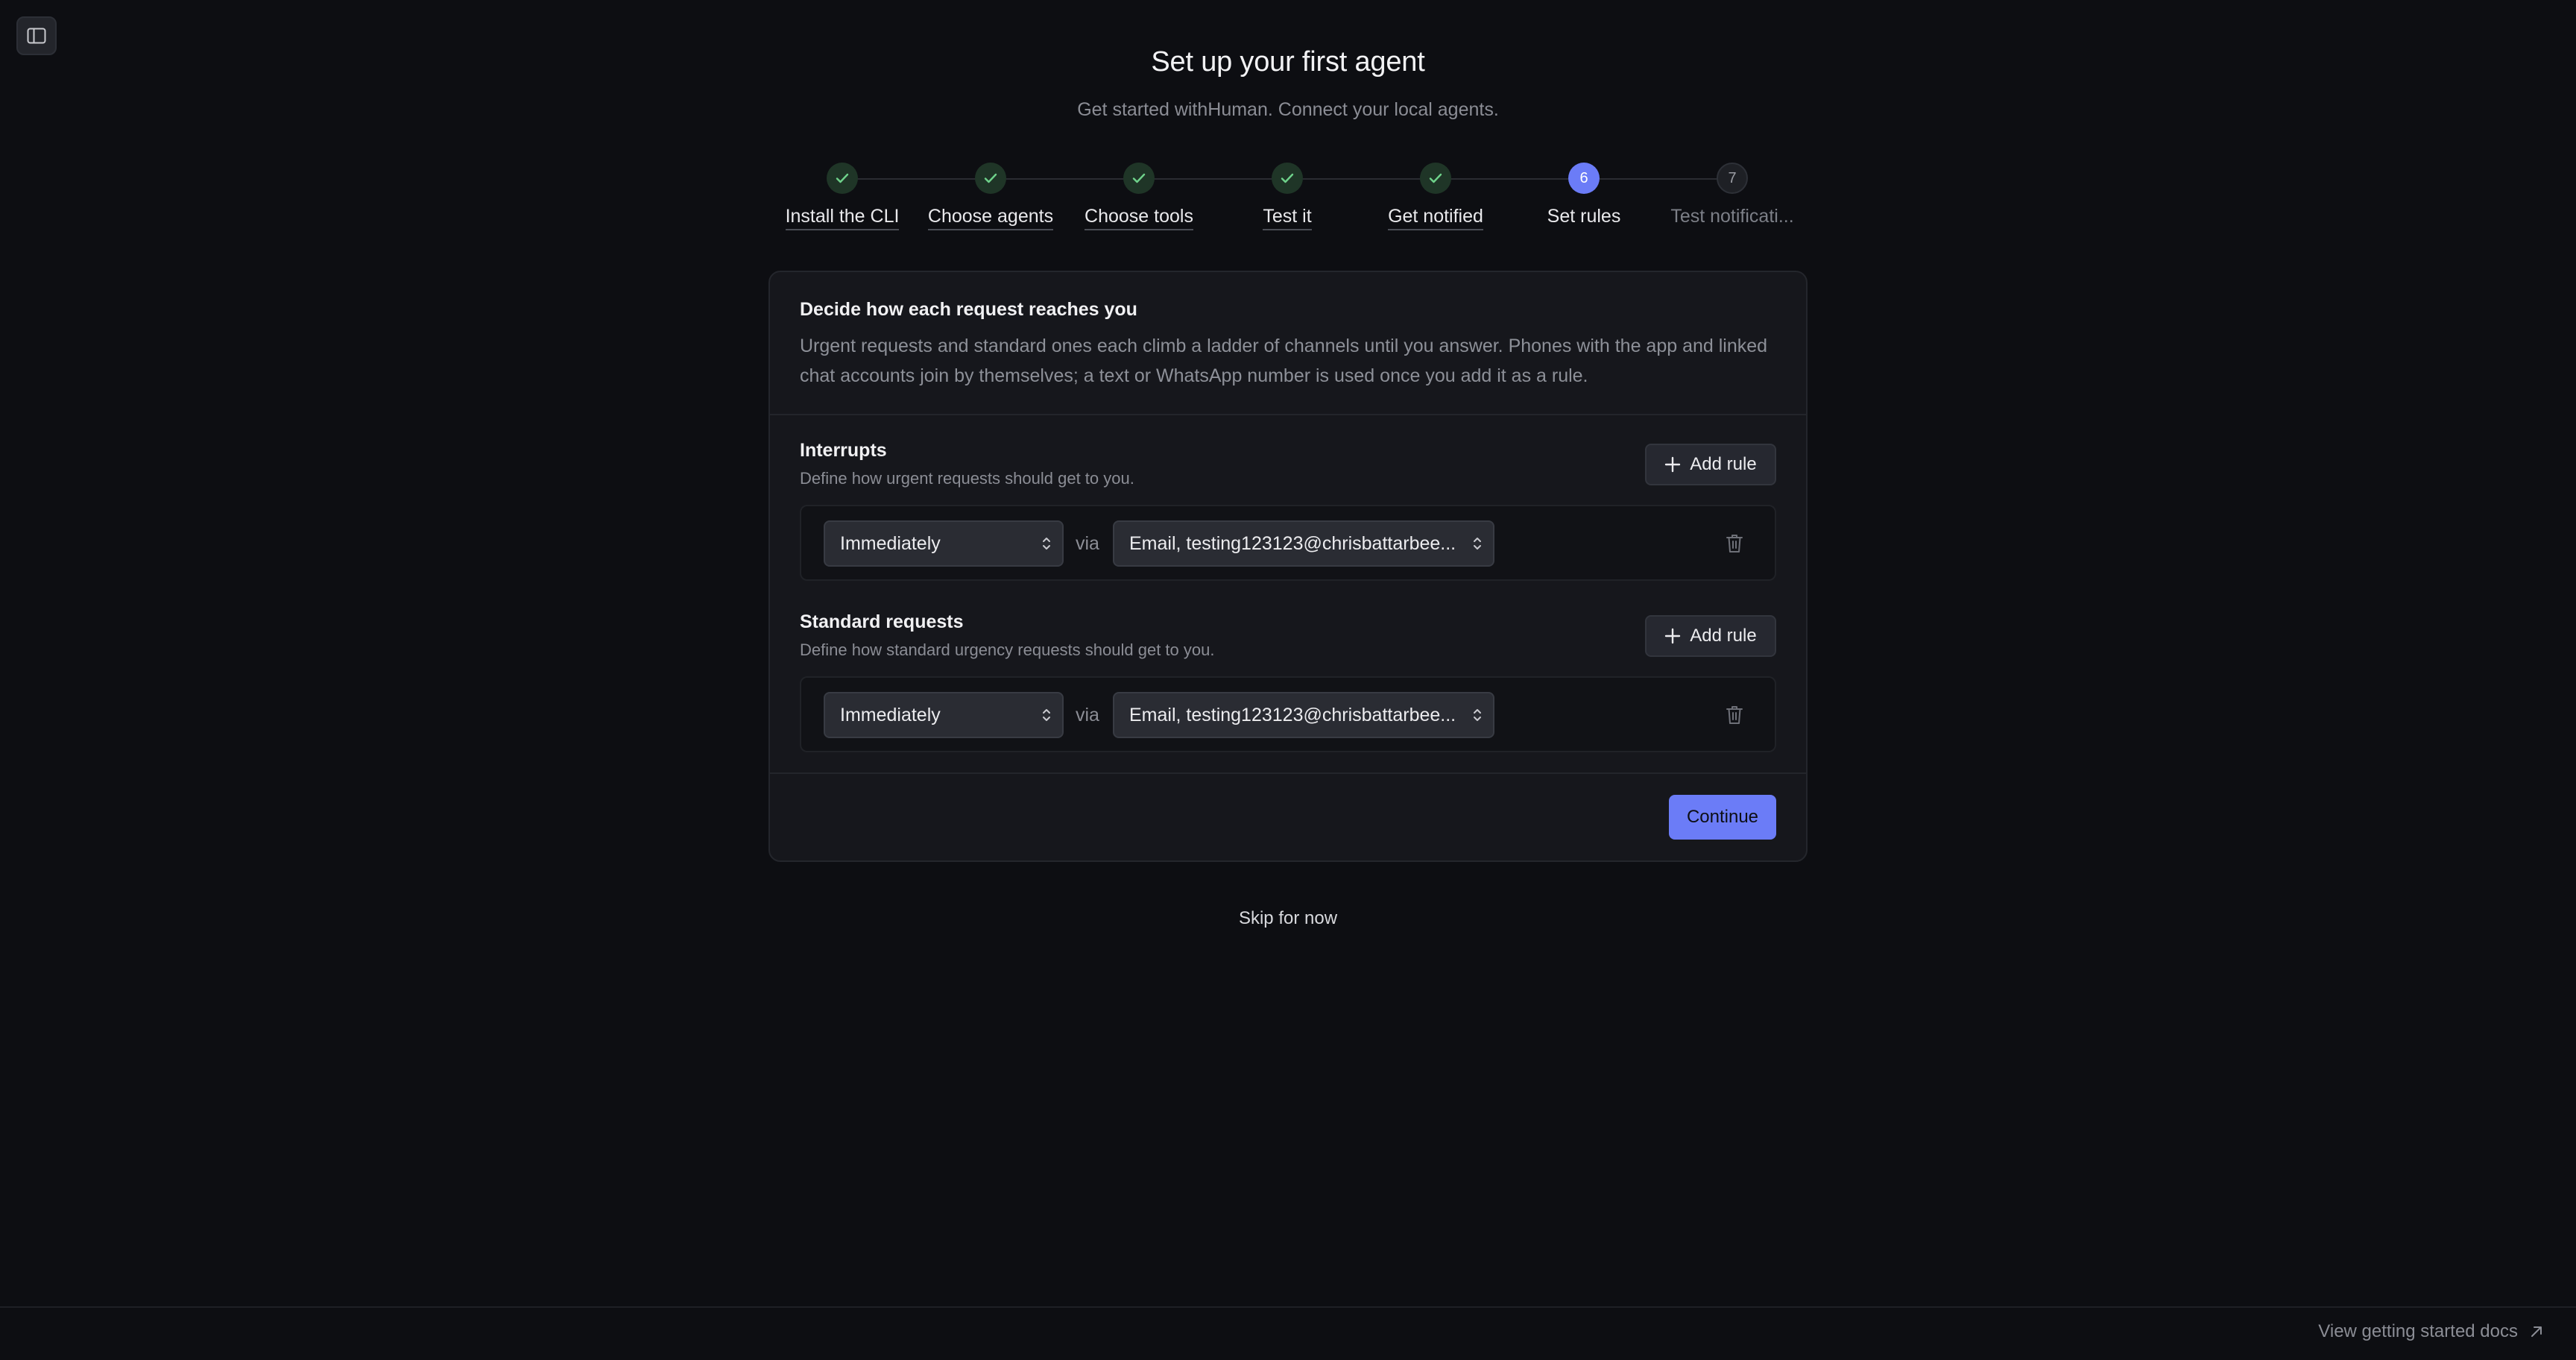 The height and width of the screenshot is (1360, 2576). I want to click on add-standard-rule-button: Add rule, so click(1710, 636).